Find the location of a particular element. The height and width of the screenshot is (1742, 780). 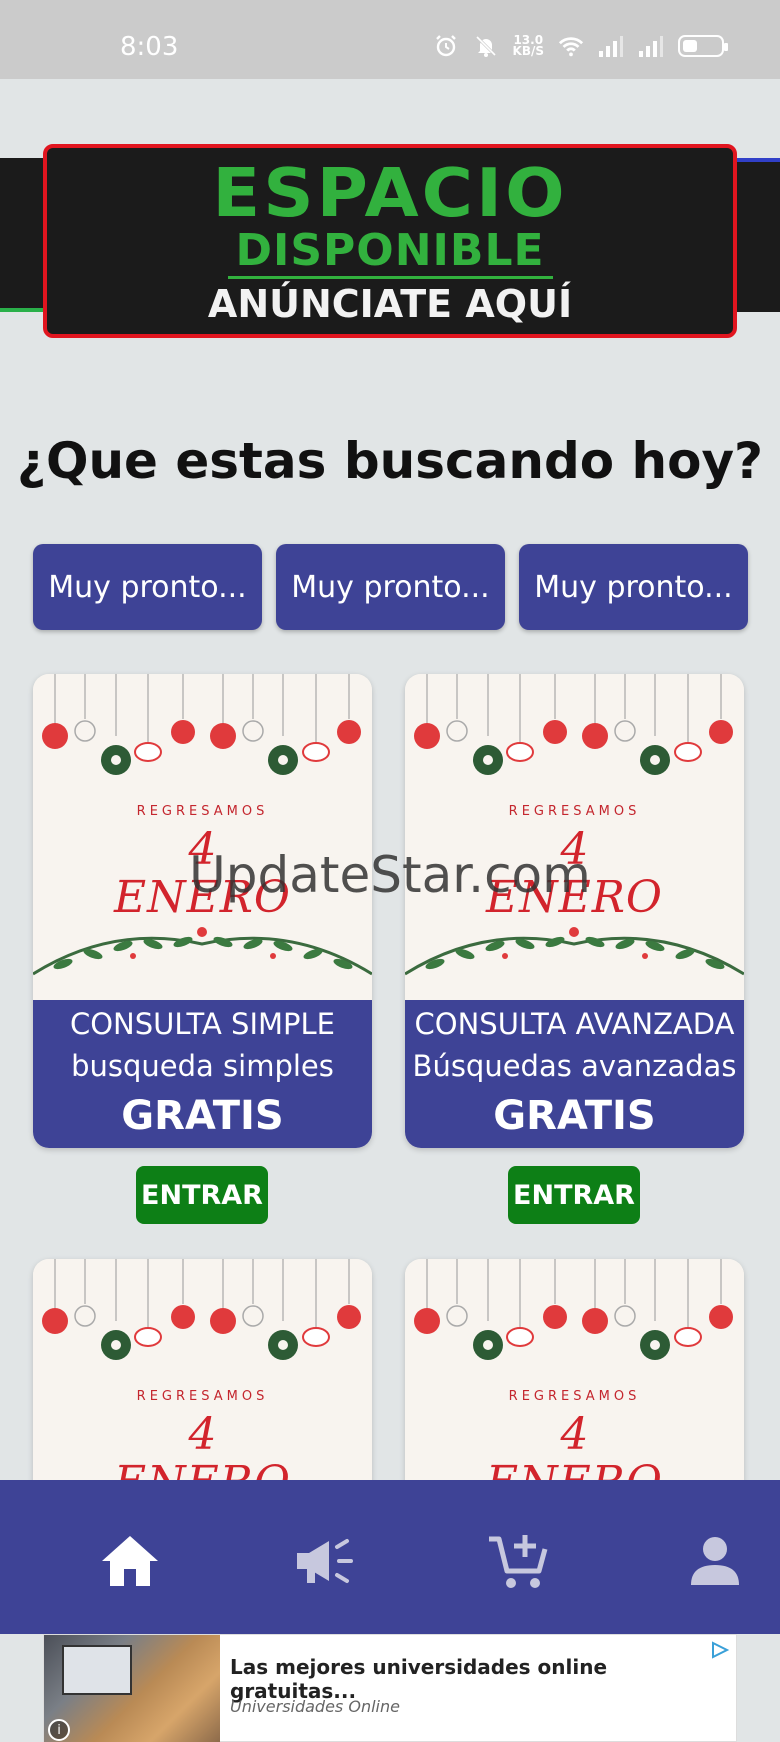

card-title: CONSULTA SIMPLE is located at coordinates (202, 1024).